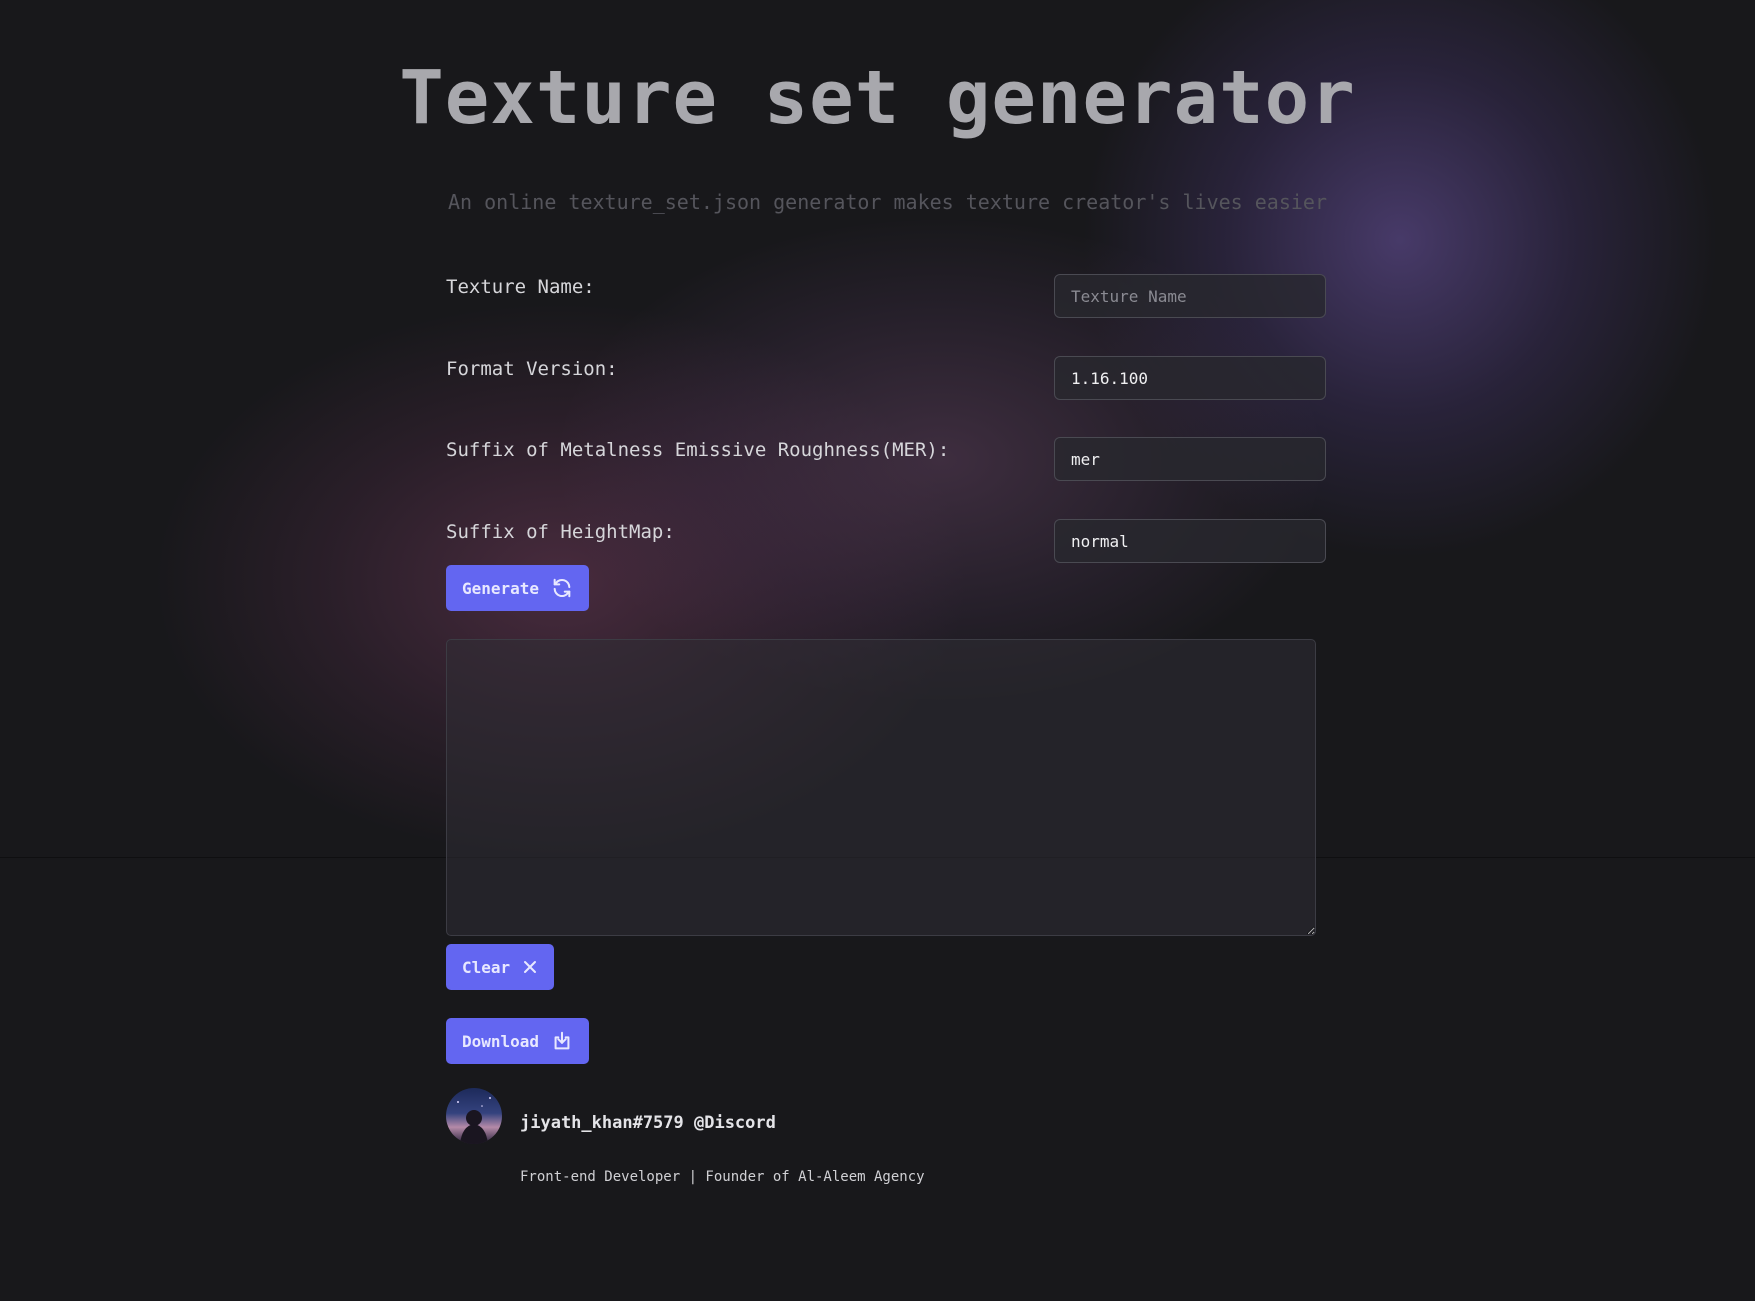  I want to click on close-icon, so click(530, 967).